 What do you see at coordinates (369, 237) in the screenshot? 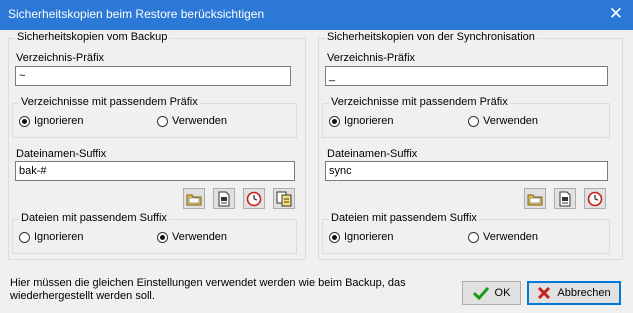
I see `sync-file-ignore-label: Ignorieren` at bounding box center [369, 237].